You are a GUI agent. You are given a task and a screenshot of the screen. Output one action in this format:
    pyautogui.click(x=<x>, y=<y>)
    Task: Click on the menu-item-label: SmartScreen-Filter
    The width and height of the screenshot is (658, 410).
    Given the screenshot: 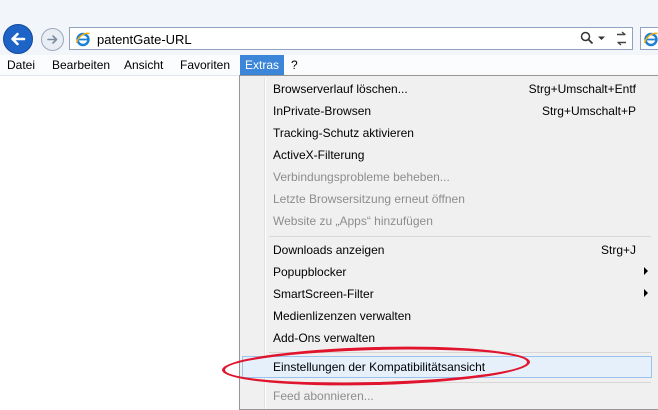 What is the action you would take?
    pyautogui.click(x=323, y=294)
    